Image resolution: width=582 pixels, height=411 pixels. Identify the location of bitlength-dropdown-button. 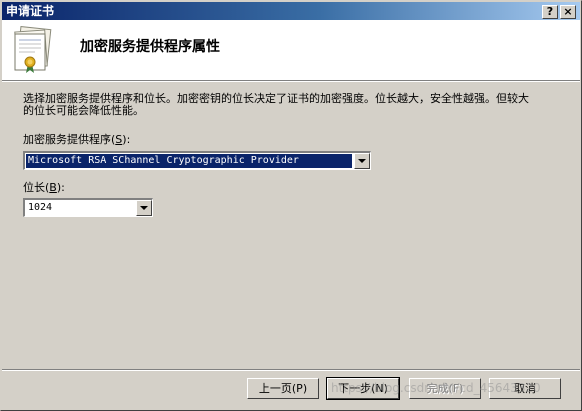
(144, 208).